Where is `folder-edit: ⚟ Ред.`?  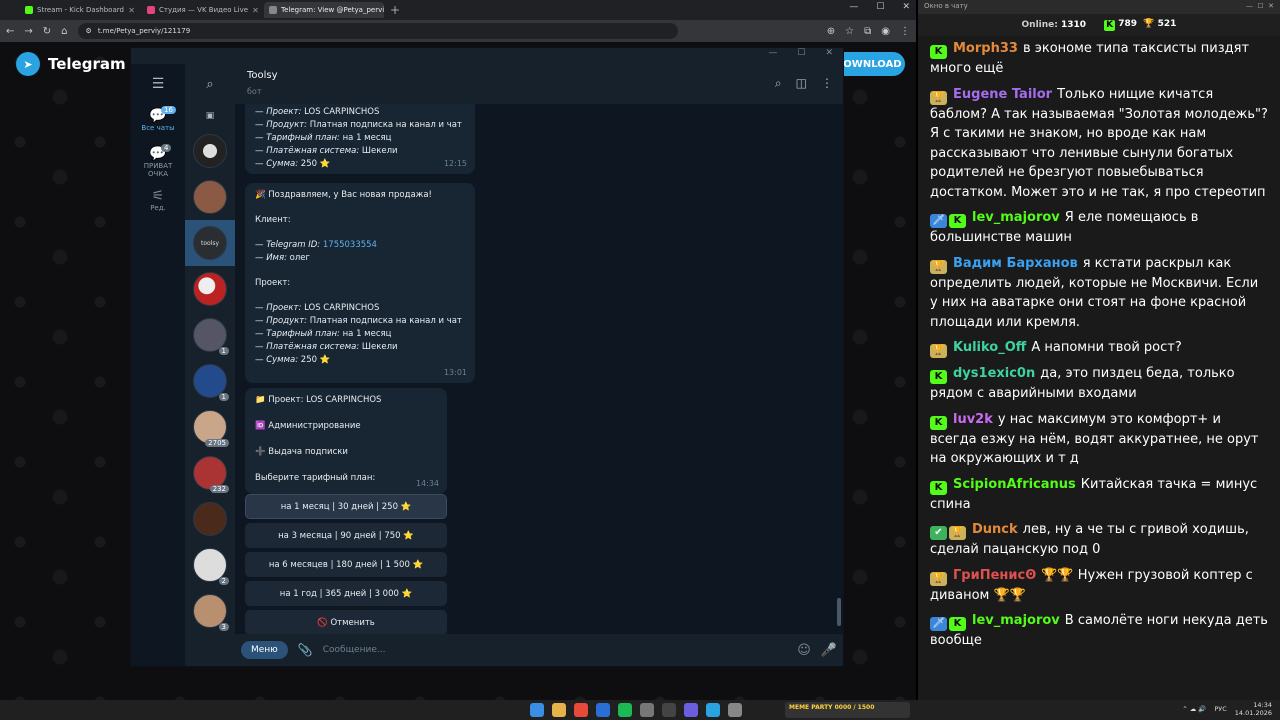
folder-edit: ⚟ Ред. is located at coordinates (158, 200).